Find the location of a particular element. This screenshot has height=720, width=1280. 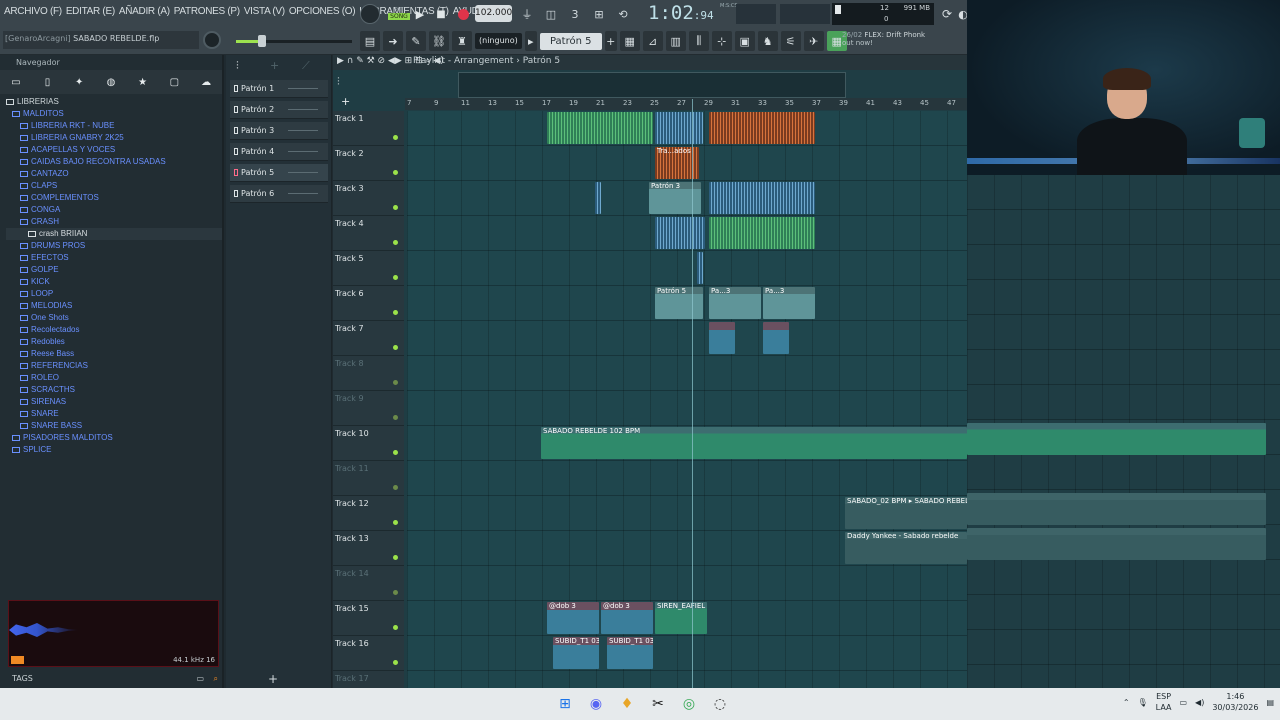

patcher-icon: ⊹ is located at coordinates (721, 41).